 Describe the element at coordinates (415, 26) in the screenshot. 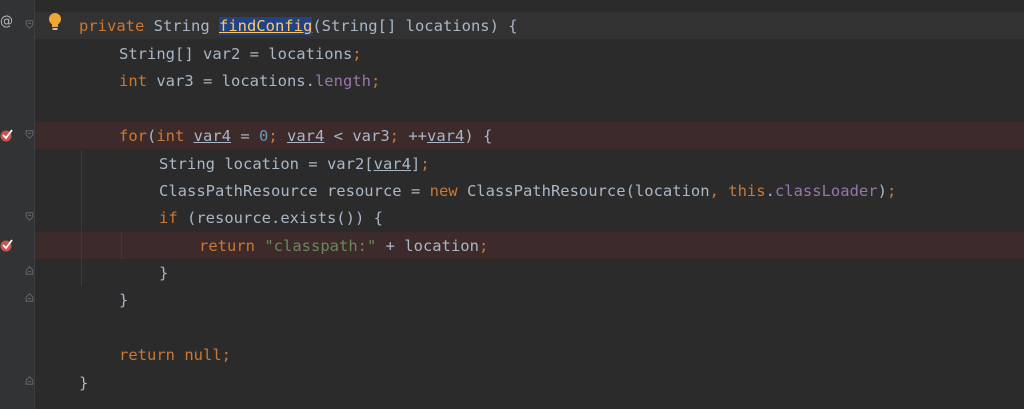

I see `code-token: (String[] locations) {` at that location.